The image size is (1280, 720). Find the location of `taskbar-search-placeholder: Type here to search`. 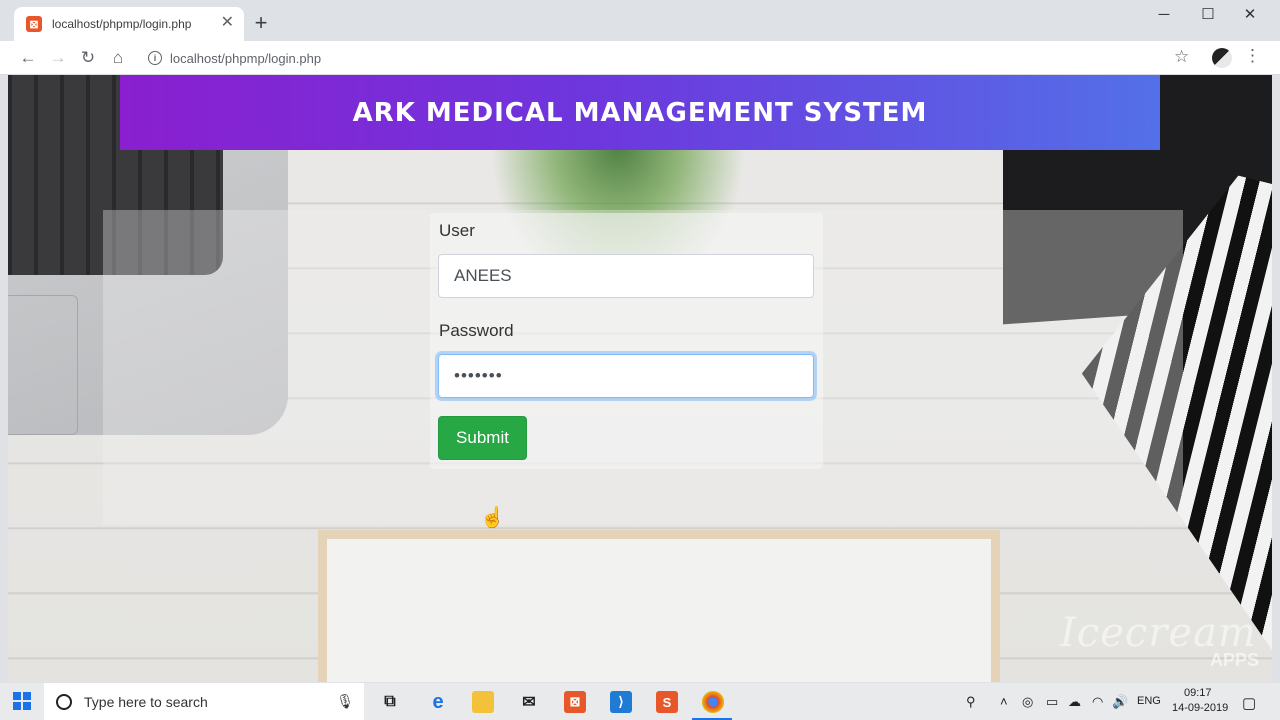

taskbar-search-placeholder: Type here to search is located at coordinates (146, 701).